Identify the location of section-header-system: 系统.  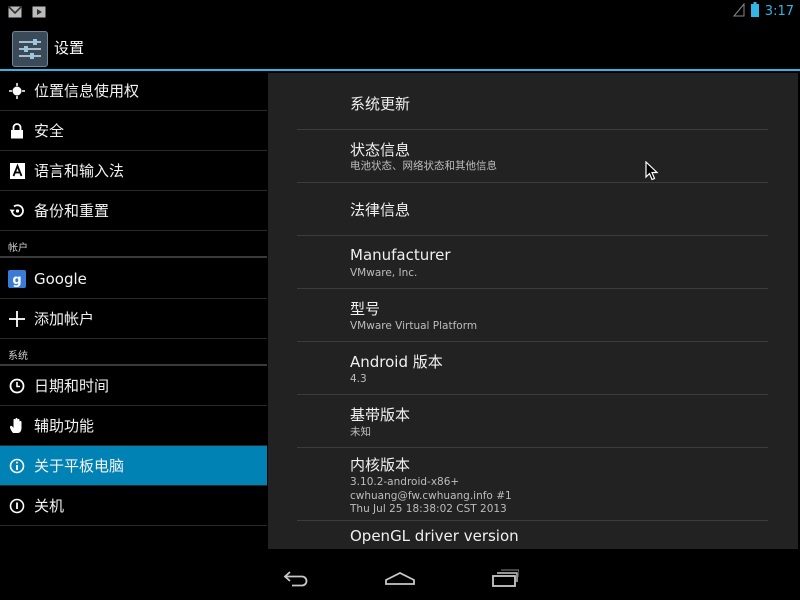
(18, 356).